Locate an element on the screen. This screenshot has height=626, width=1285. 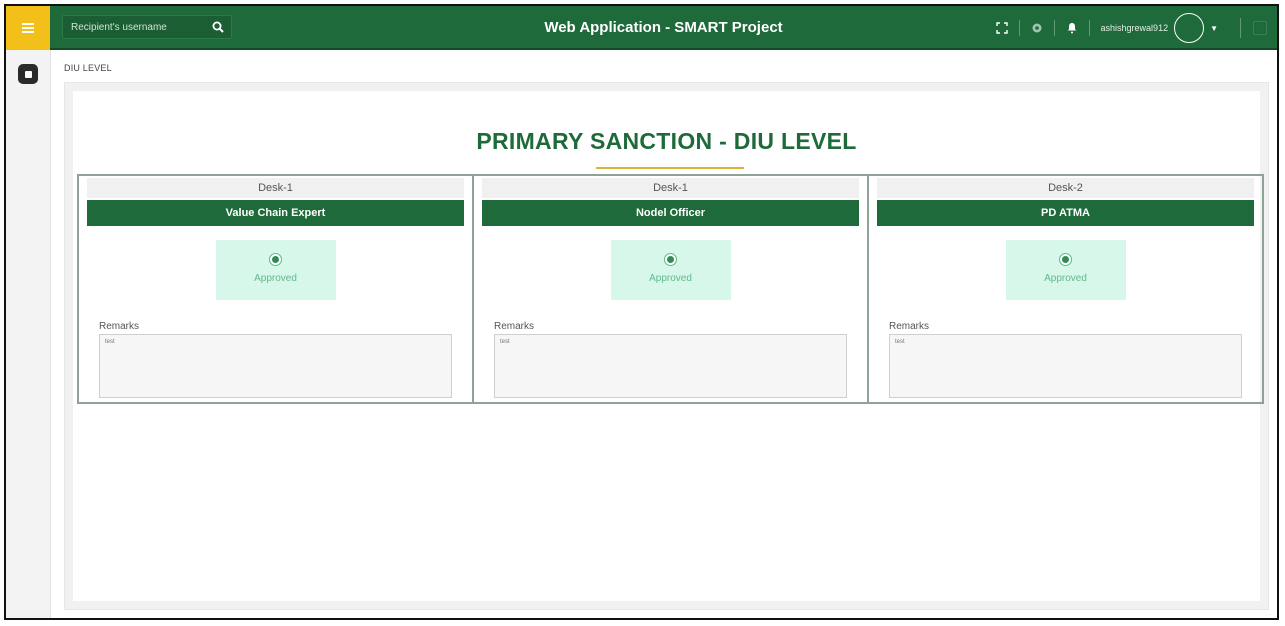
breadcrumb: DIU LEVEL is located at coordinates (88, 68).